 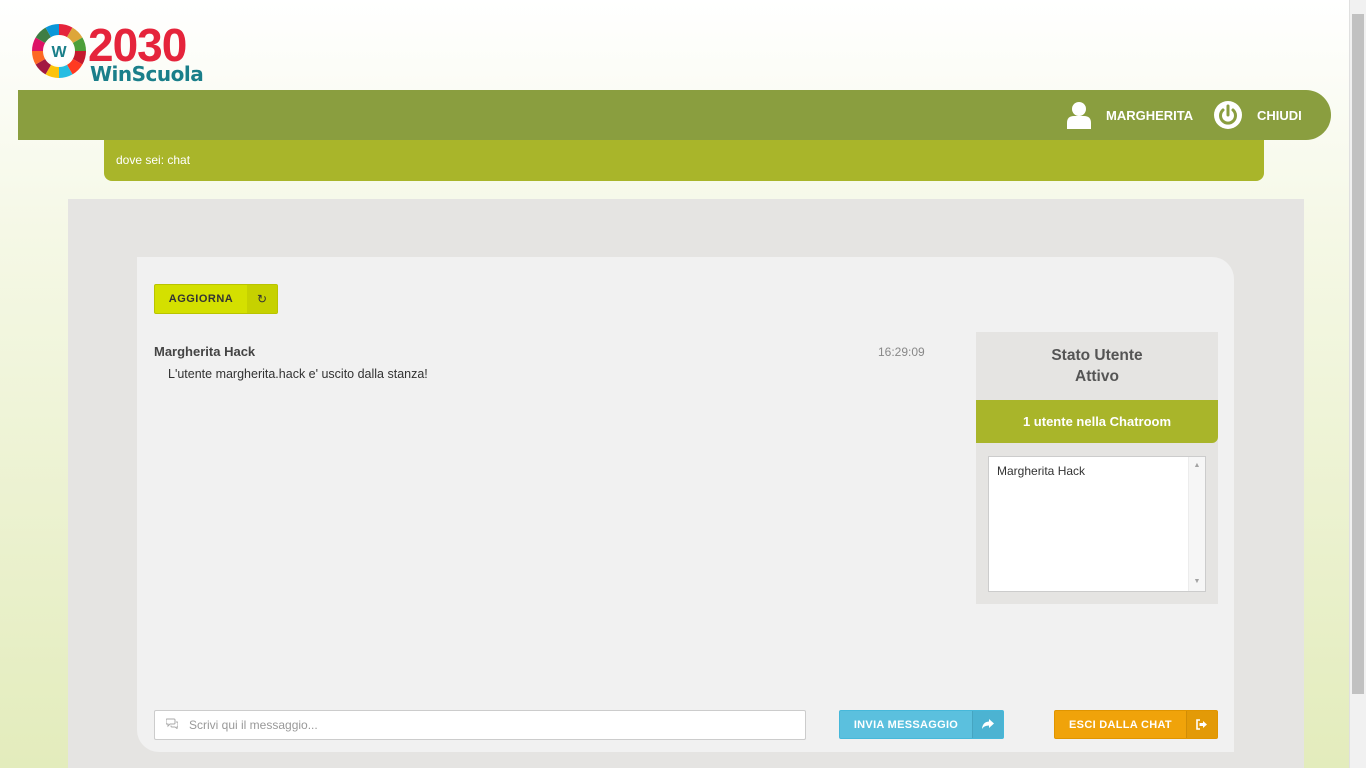 What do you see at coordinates (1097, 355) in the screenshot?
I see `user-status-line1: Stato Utente` at bounding box center [1097, 355].